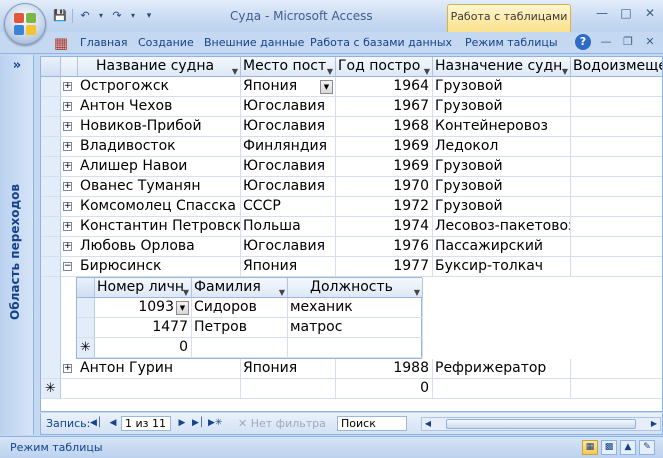 The image size is (663, 458). What do you see at coordinates (381, 42) in the screenshot?
I see `tab-database-tools: Работа с базами данных` at bounding box center [381, 42].